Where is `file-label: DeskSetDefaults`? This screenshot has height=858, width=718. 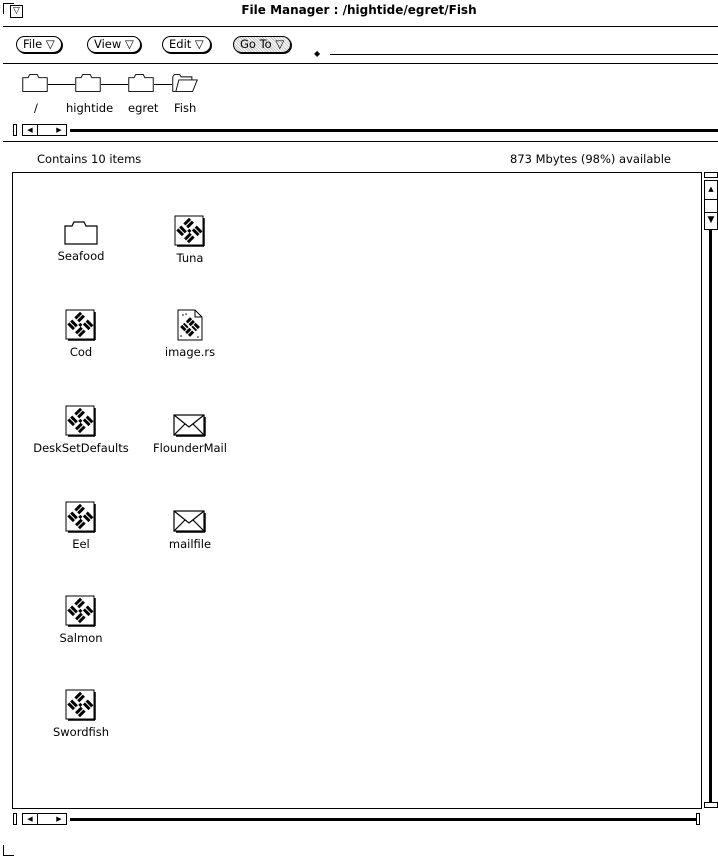
file-label: DeskSetDefaults is located at coordinates (81, 448).